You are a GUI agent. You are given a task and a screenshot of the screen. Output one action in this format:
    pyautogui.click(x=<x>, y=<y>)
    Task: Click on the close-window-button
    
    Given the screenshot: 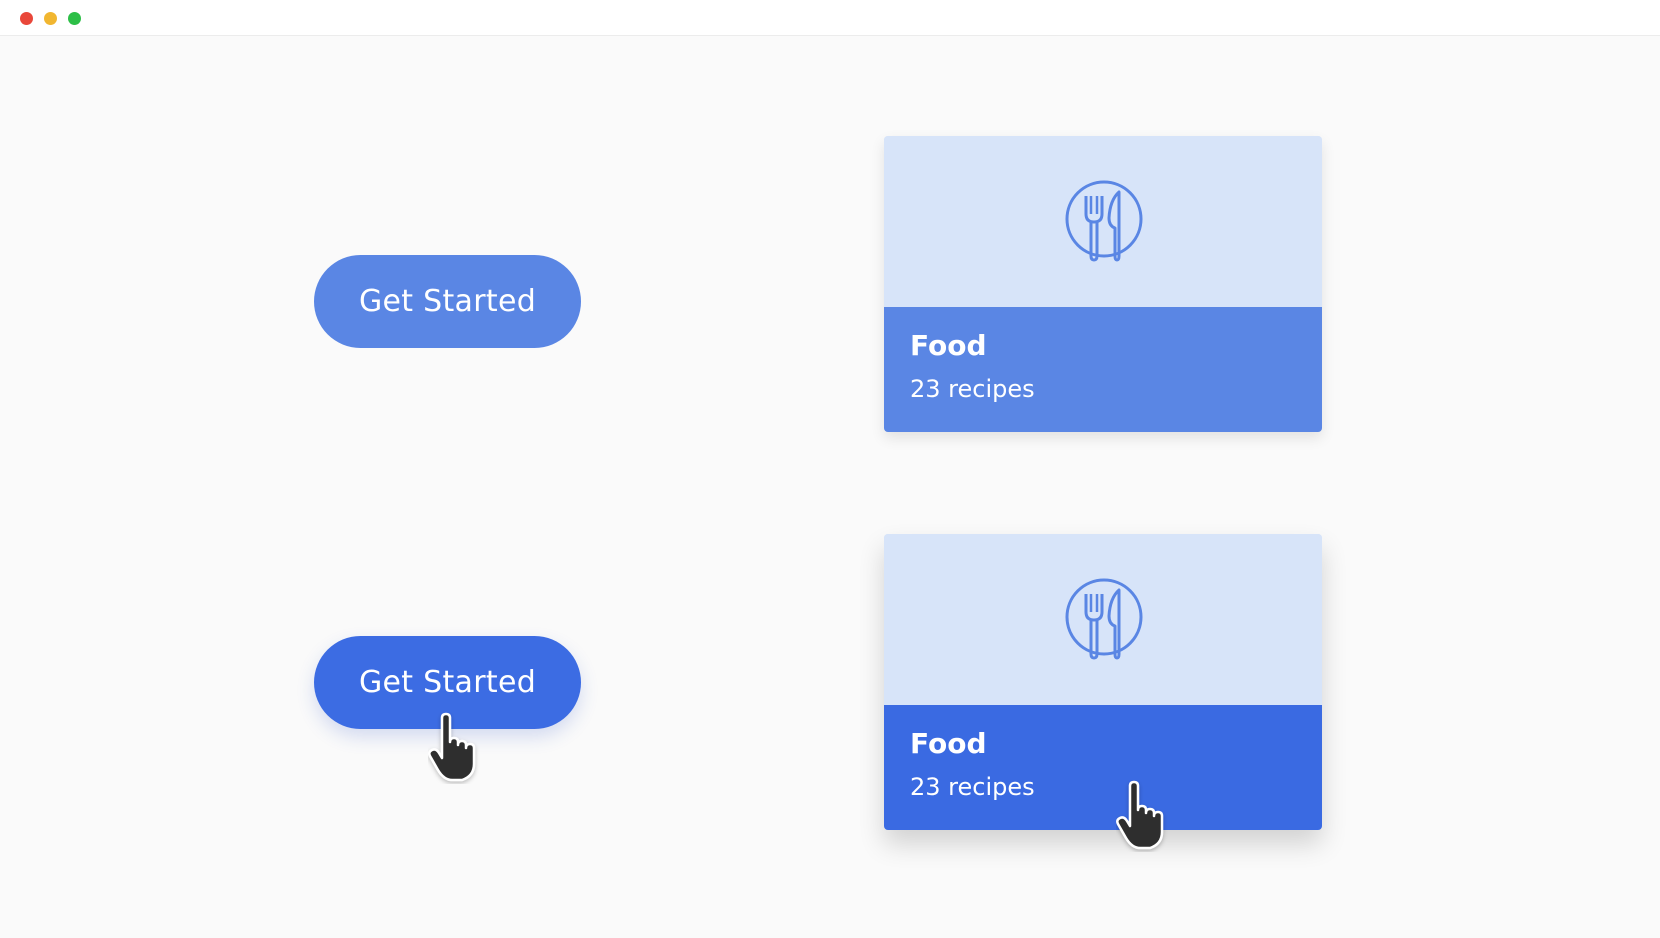 What is the action you would take?
    pyautogui.click(x=26, y=18)
    